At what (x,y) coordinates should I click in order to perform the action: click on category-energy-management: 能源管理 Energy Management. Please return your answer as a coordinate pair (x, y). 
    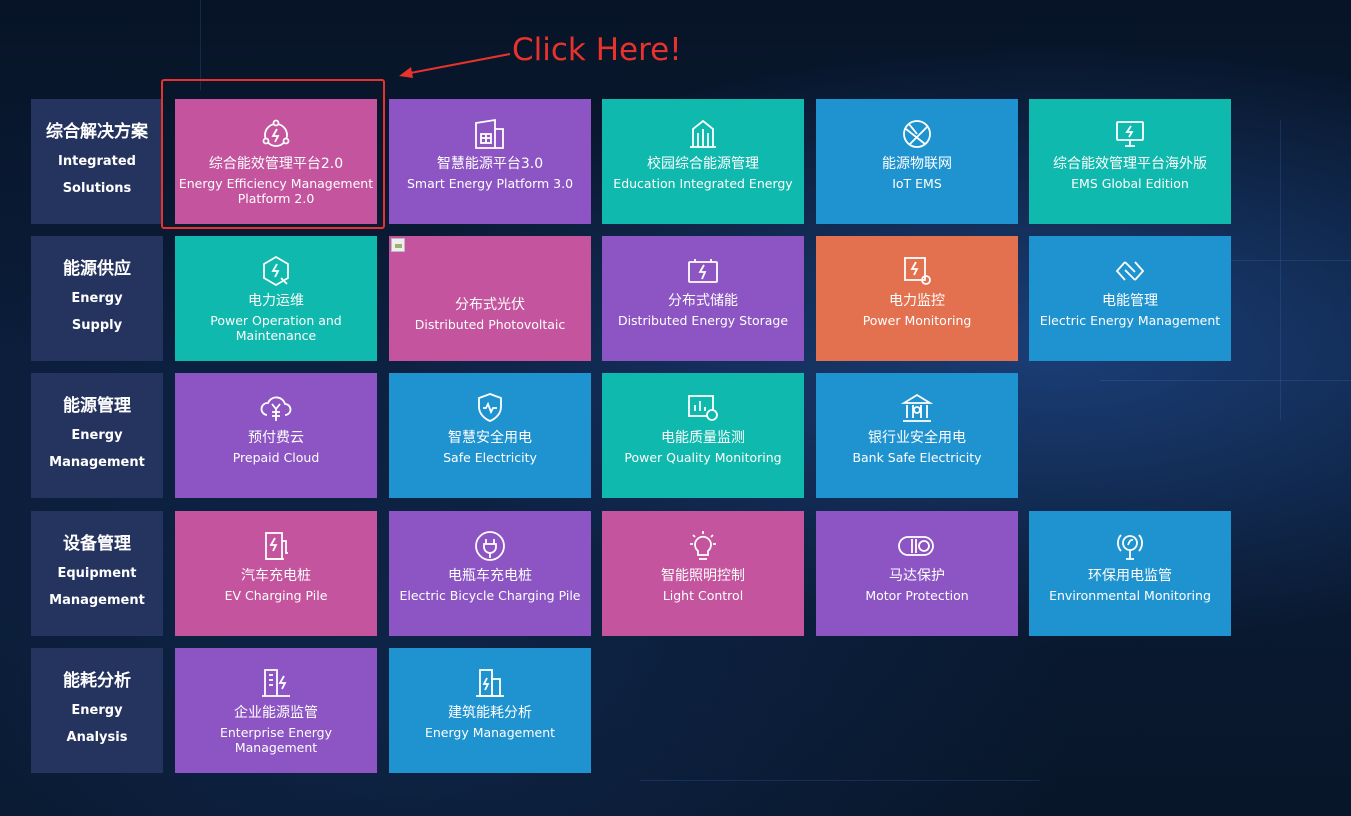
    Looking at the image, I should click on (97, 435).